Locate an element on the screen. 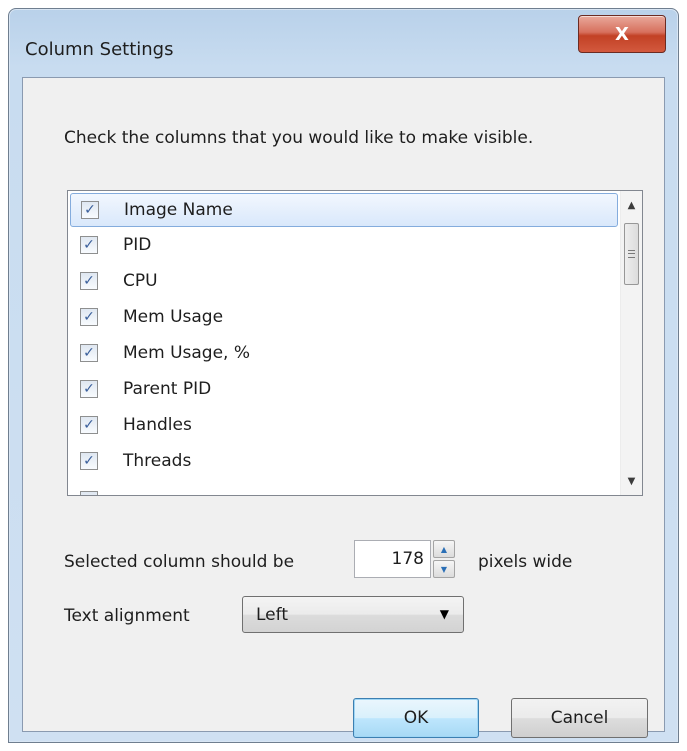 The image size is (687, 751). window-title: Column Settings is located at coordinates (99, 49).